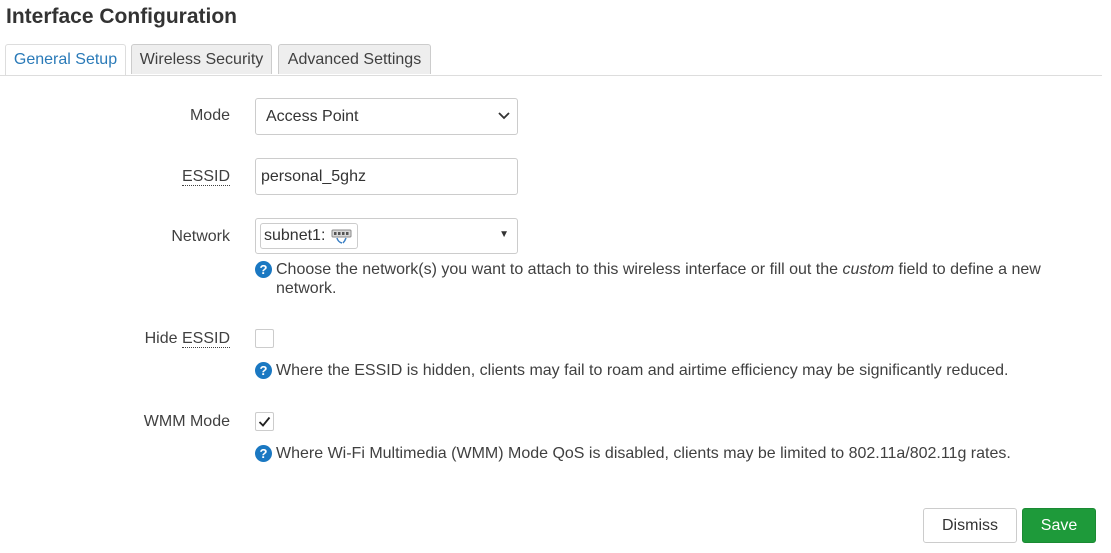 This screenshot has height=553, width=1111. What do you see at coordinates (386, 176) in the screenshot?
I see `essid-input: personal_5ghz` at bounding box center [386, 176].